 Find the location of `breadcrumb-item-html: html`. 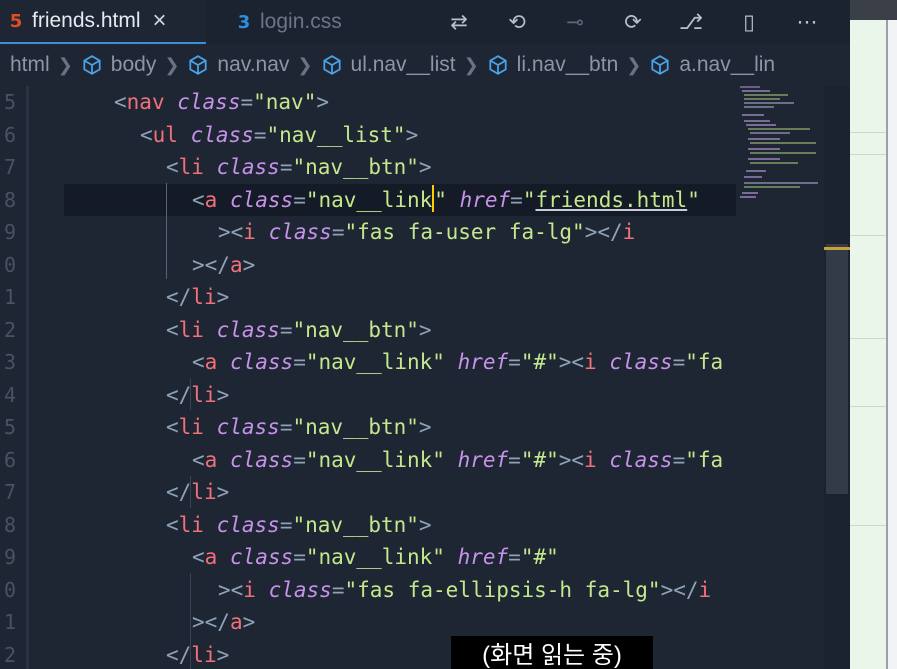

breadcrumb-item-html: html is located at coordinates (30, 65).